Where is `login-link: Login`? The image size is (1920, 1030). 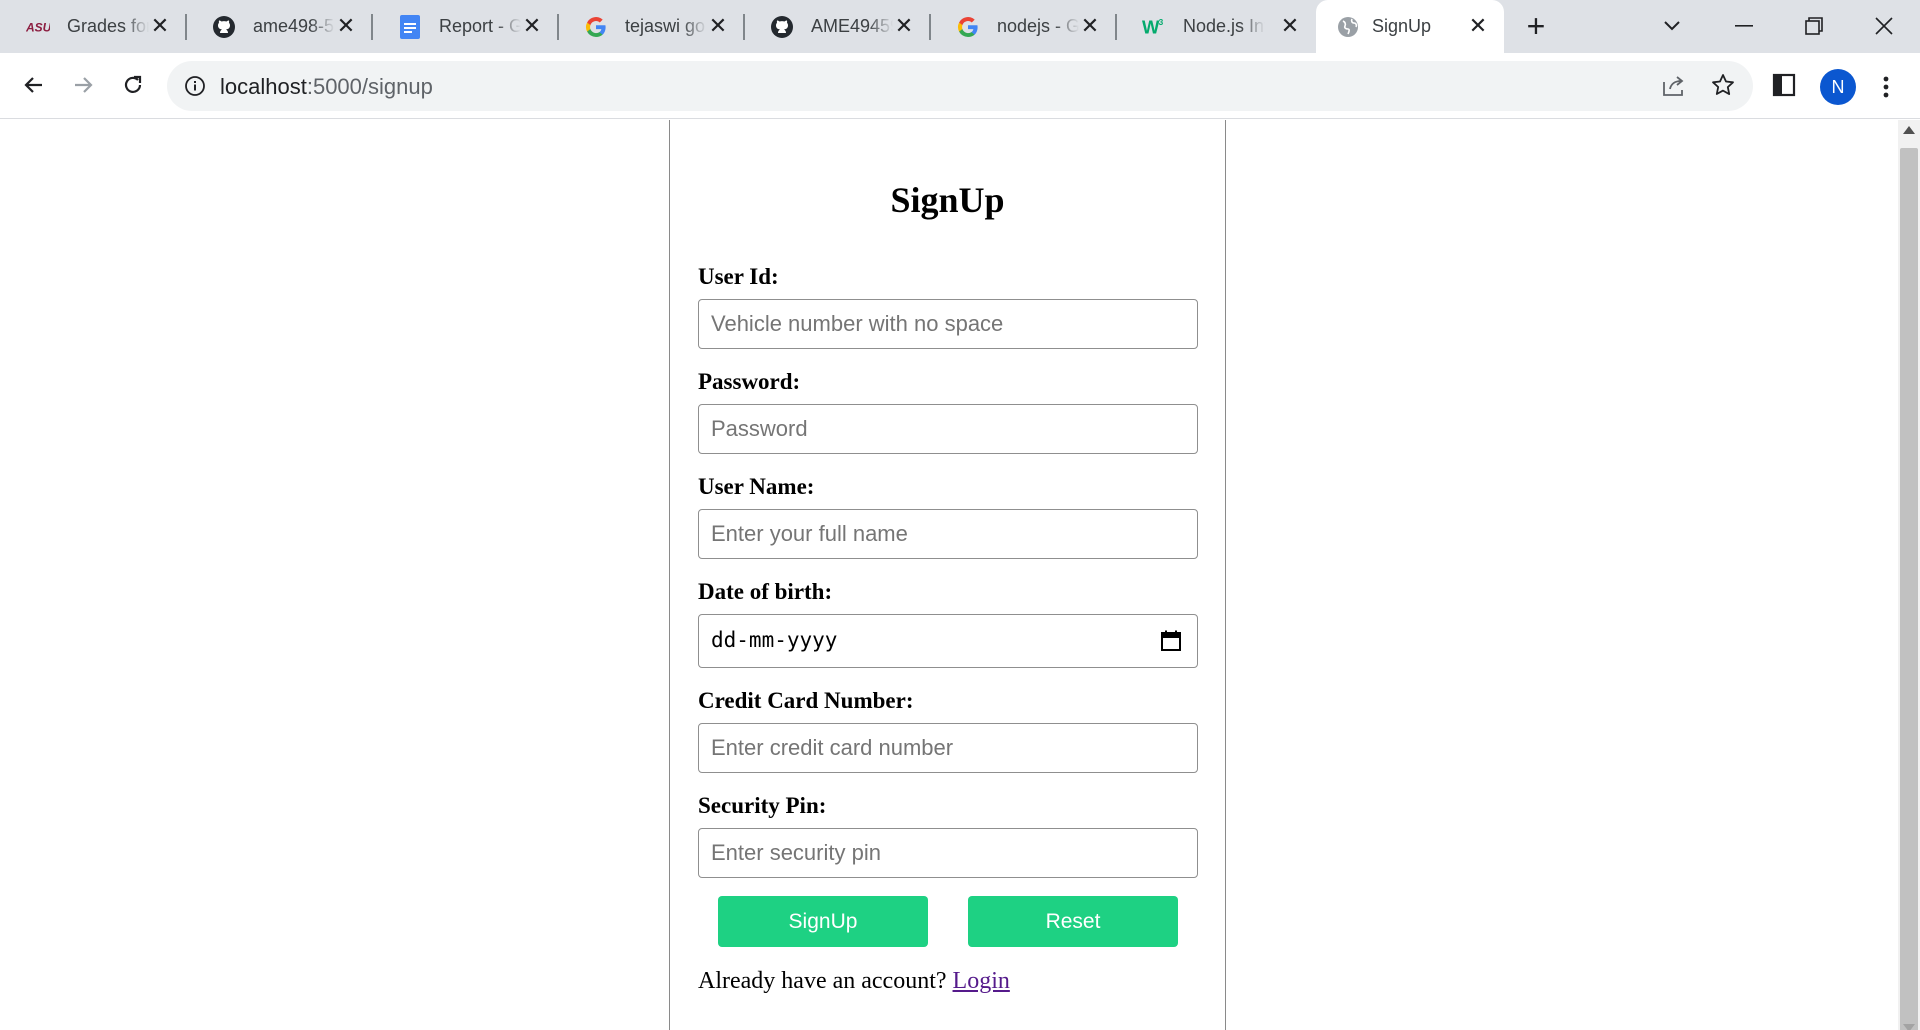
login-link: Login is located at coordinates (981, 981).